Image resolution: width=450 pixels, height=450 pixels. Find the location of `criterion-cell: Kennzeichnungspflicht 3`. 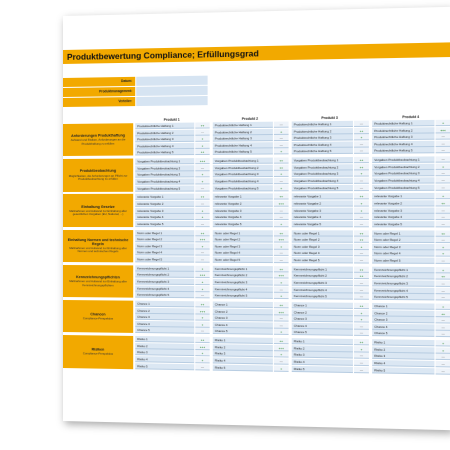

criterion-cell: Kennzeichnungspflicht 3 is located at coordinates (403, 283).